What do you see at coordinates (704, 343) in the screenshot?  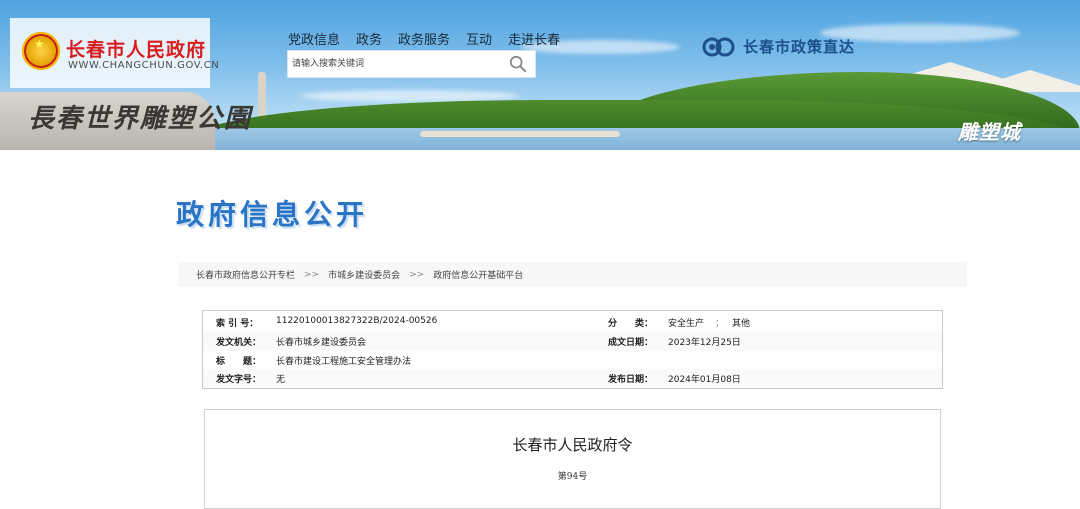 I see `created-date-value: 2023年12月25日` at bounding box center [704, 343].